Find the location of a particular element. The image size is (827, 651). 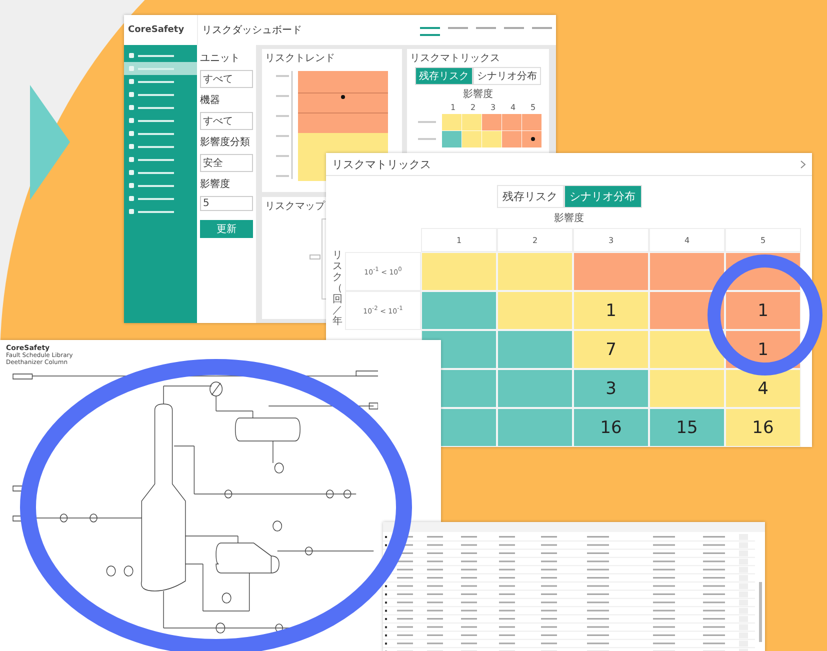

filter-label: 機器 is located at coordinates (210, 100).